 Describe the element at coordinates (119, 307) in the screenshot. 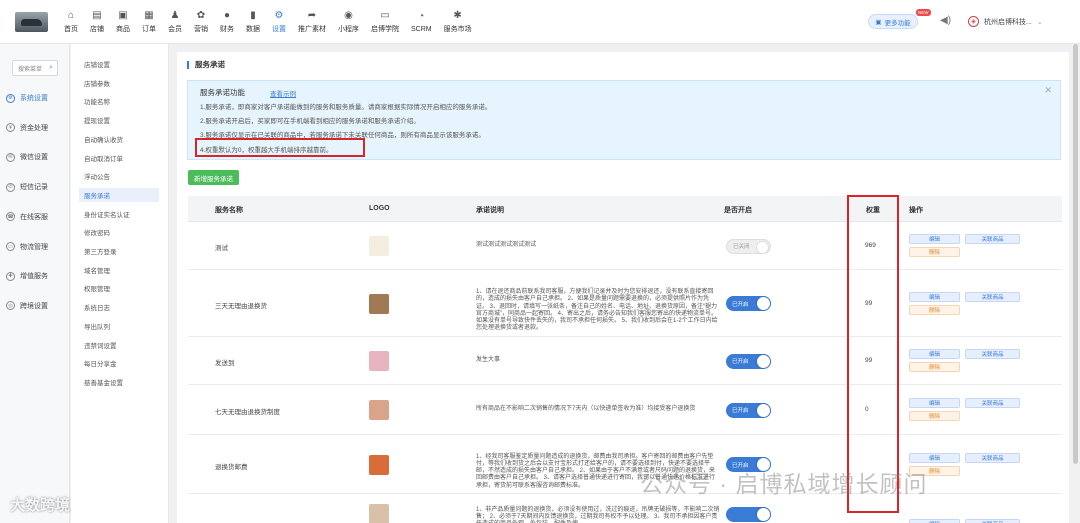

I see `submenu-item: 系统日志` at that location.